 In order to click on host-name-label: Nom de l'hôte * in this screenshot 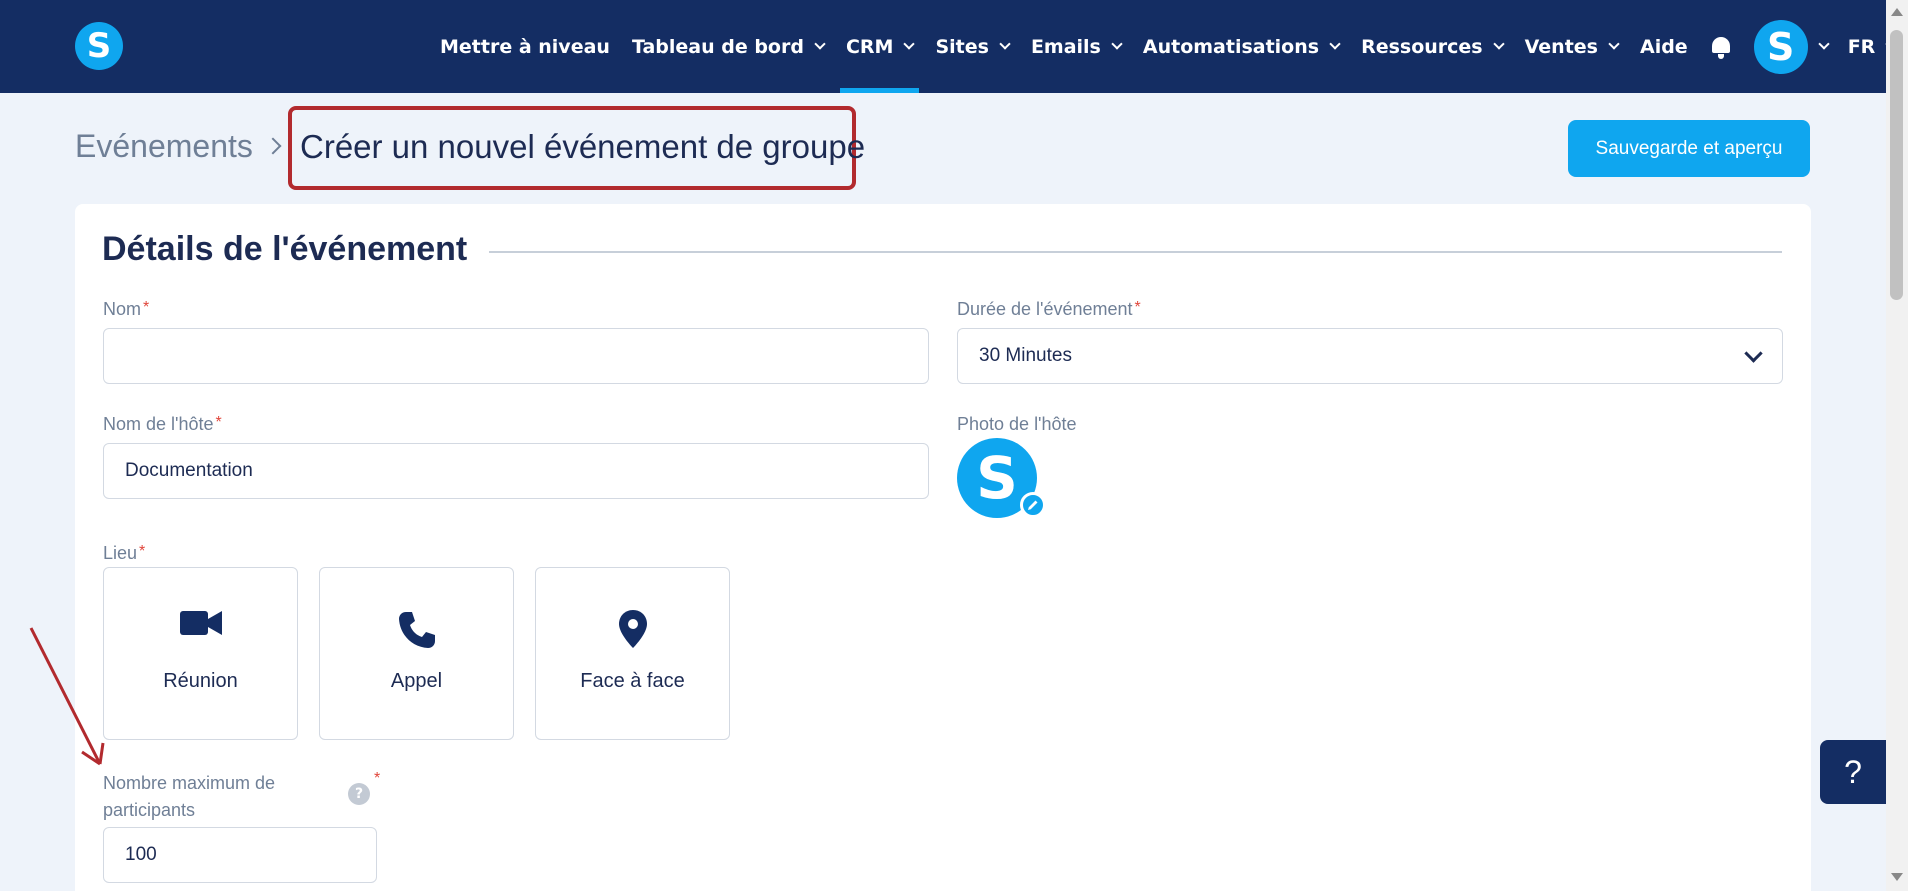, I will do `click(162, 424)`.